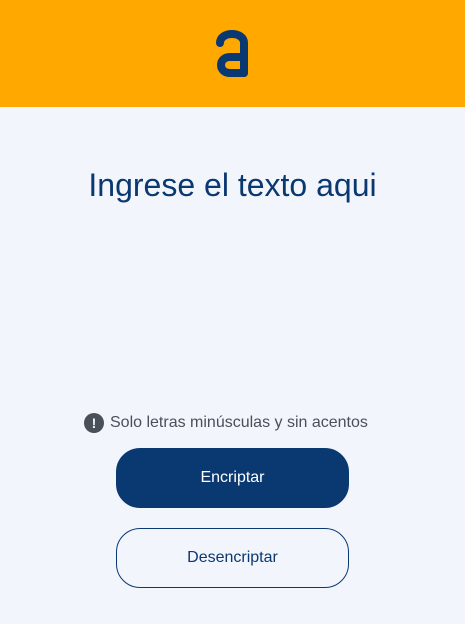 This screenshot has height=624, width=465. What do you see at coordinates (232, 478) in the screenshot?
I see `encrypt-button: Encriptar` at bounding box center [232, 478].